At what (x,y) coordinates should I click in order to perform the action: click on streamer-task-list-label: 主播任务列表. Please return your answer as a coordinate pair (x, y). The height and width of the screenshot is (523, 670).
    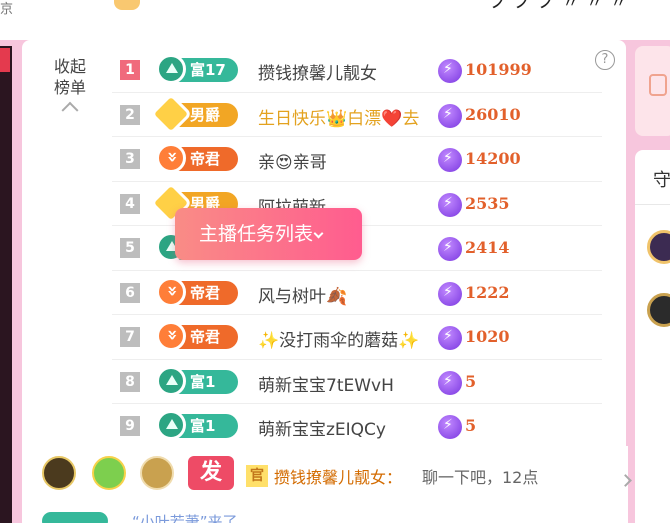
    Looking at the image, I should click on (256, 234).